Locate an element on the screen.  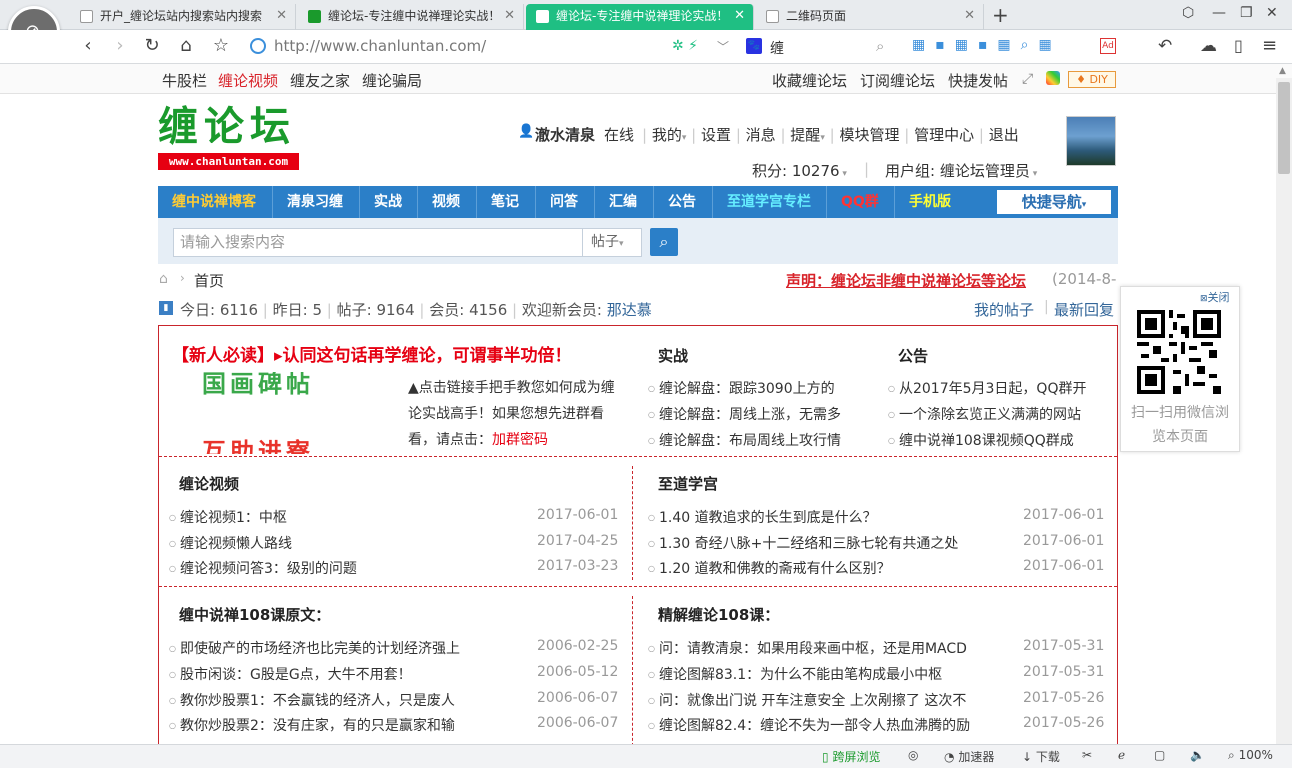
username: 澈水清泉 is located at coordinates (565, 134).